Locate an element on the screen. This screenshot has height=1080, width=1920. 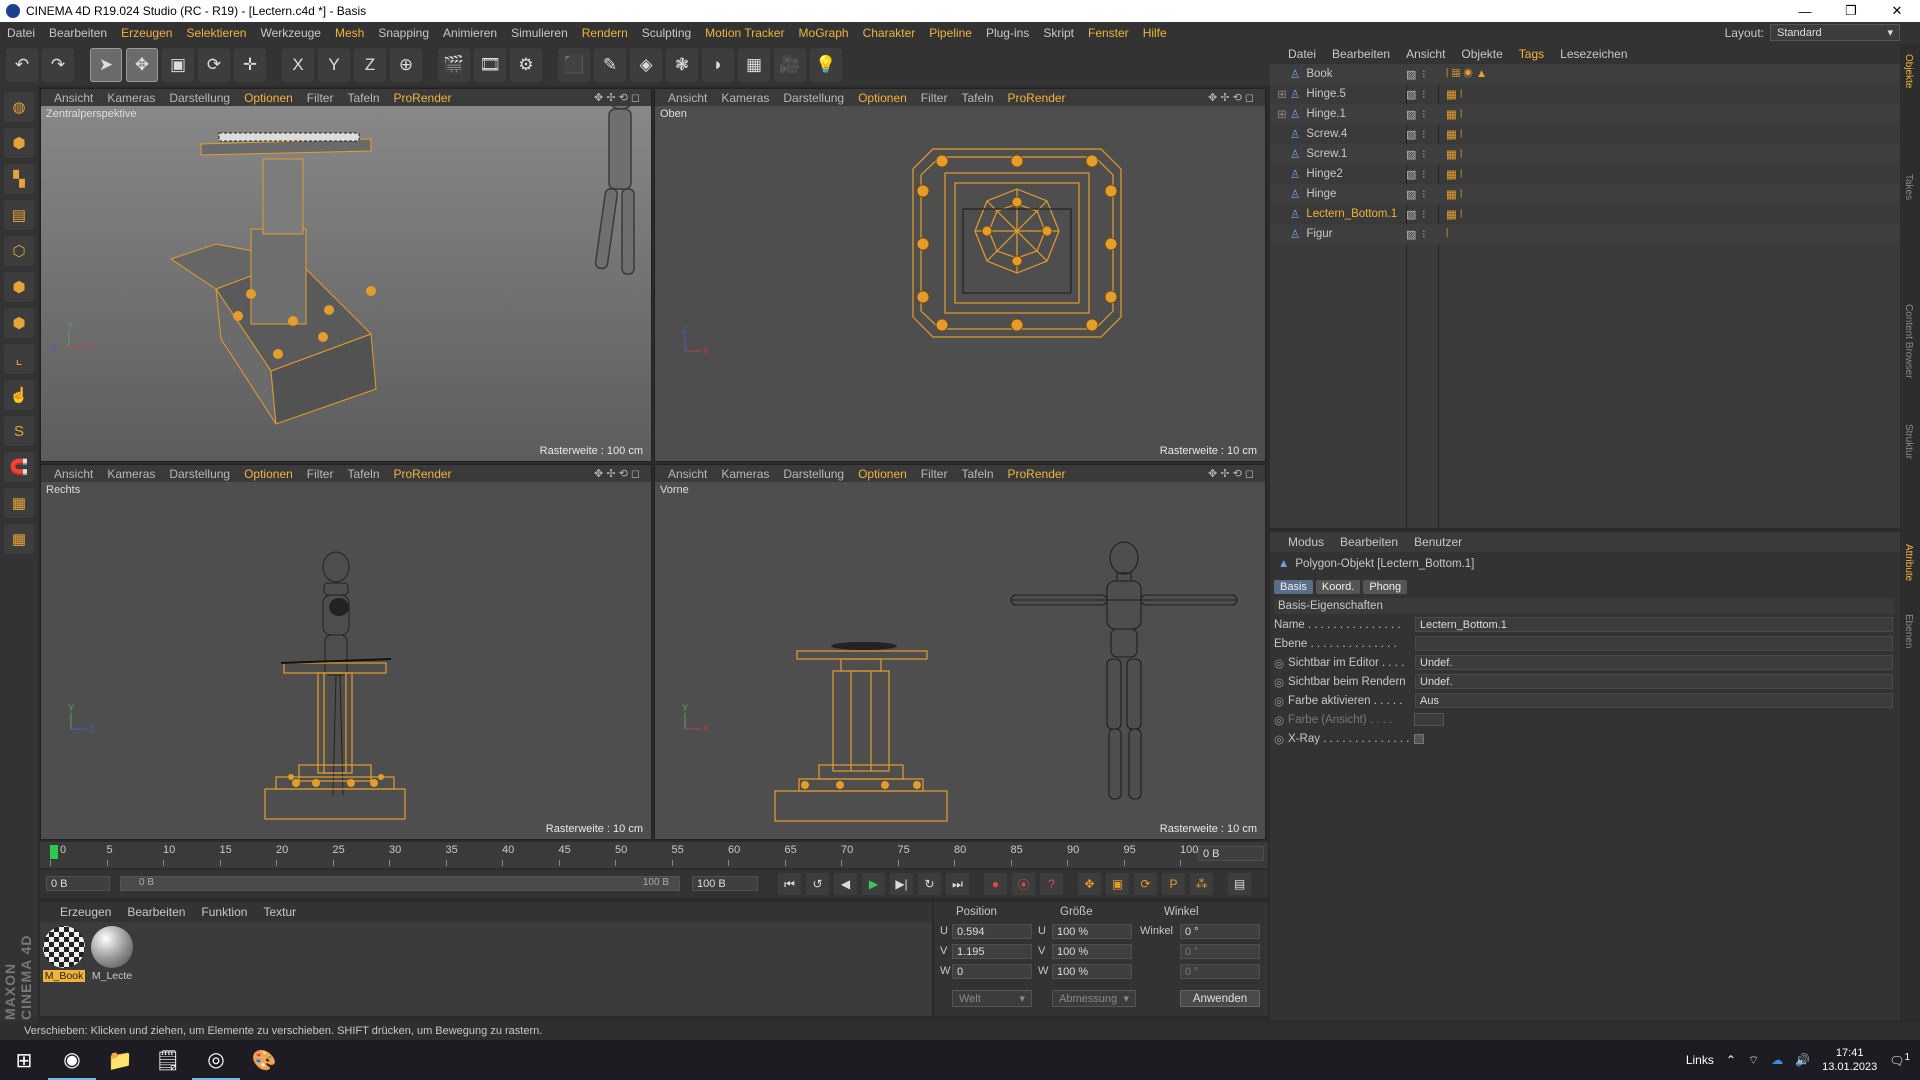
undo-icon: ↶ is located at coordinates (22, 65).